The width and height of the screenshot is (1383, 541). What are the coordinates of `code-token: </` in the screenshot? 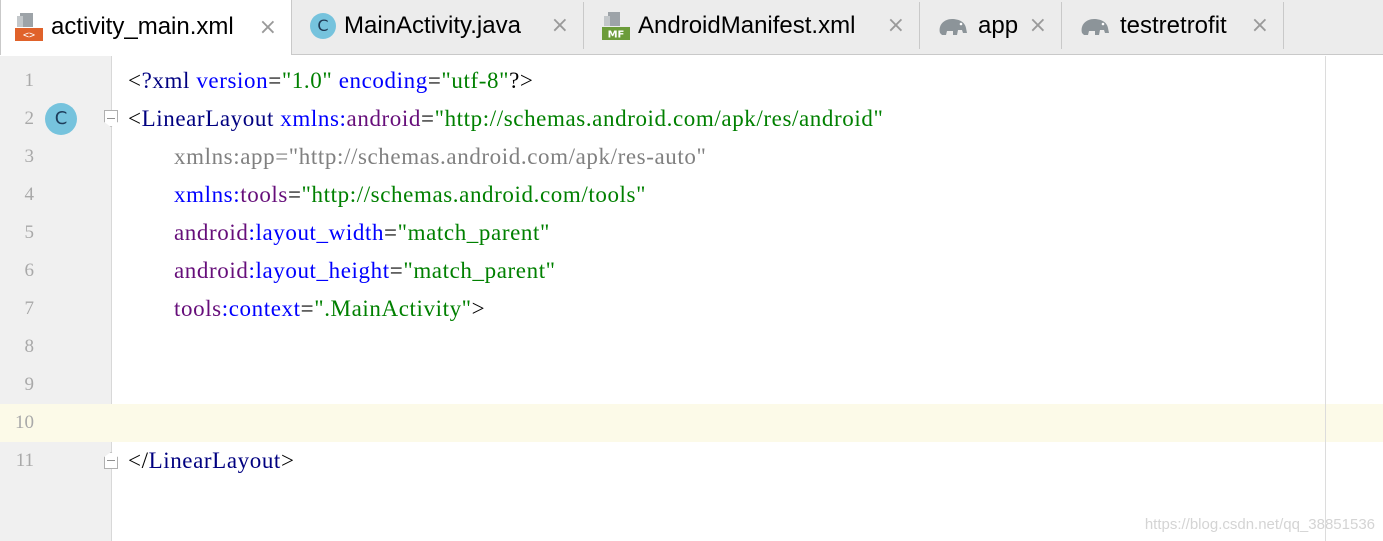 It's located at (138, 460).